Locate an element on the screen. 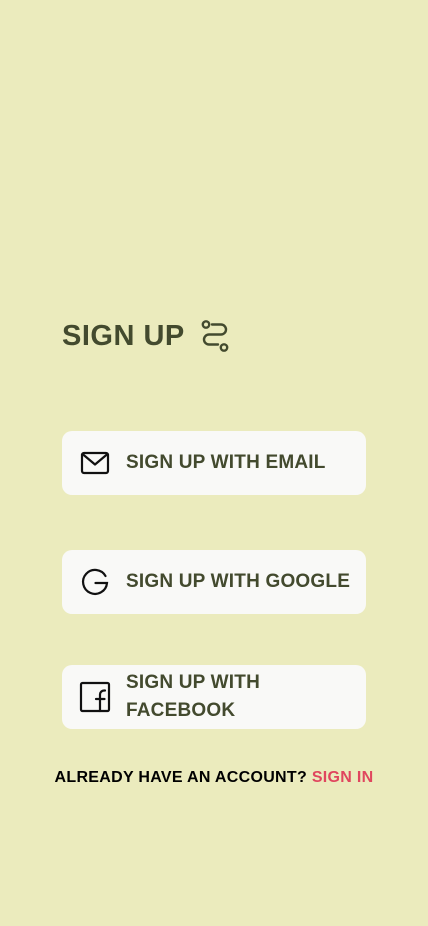 The width and height of the screenshot is (428, 926). sign-up-email-label: SIGN UP WITH EMAIL is located at coordinates (226, 462).